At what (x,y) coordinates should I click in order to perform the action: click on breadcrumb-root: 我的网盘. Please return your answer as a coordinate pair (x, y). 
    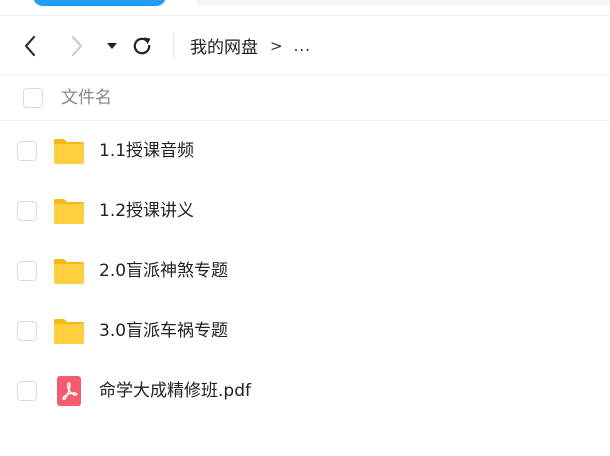
    Looking at the image, I should click on (224, 45).